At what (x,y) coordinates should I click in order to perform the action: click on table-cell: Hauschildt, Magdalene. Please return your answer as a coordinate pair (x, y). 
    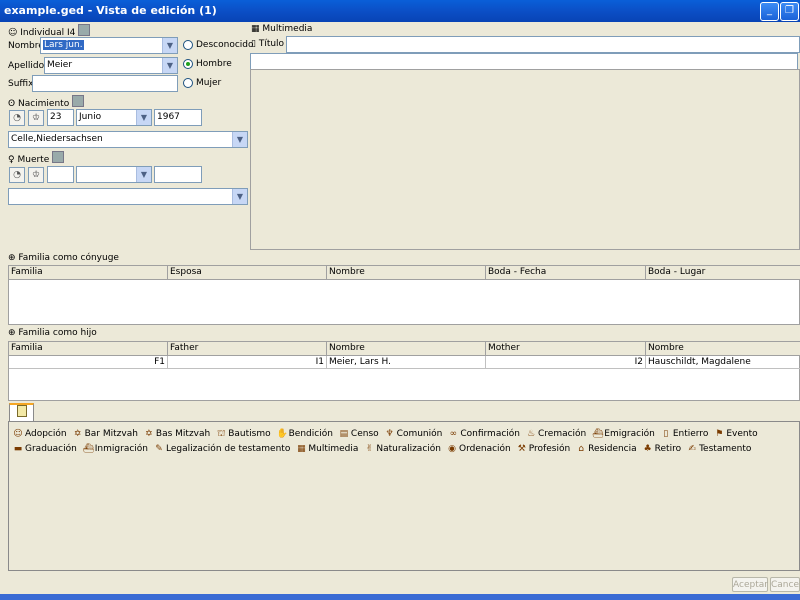
    Looking at the image, I should click on (723, 362).